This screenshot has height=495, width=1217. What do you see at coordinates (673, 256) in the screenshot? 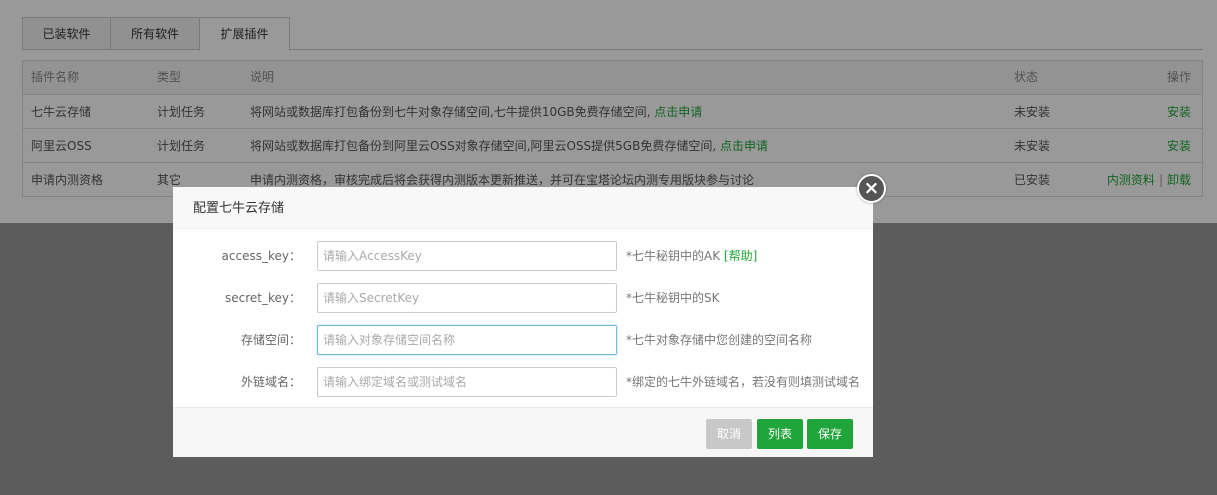
I see `access-key-tip-text: *七牛秘钥中的AK` at bounding box center [673, 256].